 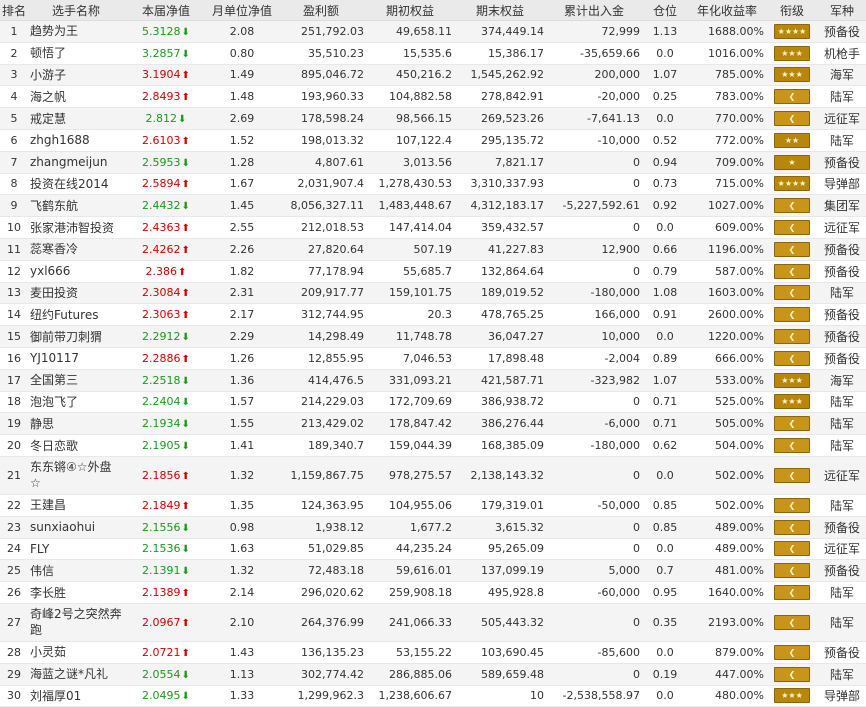 What do you see at coordinates (76, 402) in the screenshot?
I see `player-name-link: 泡泡飞了` at bounding box center [76, 402].